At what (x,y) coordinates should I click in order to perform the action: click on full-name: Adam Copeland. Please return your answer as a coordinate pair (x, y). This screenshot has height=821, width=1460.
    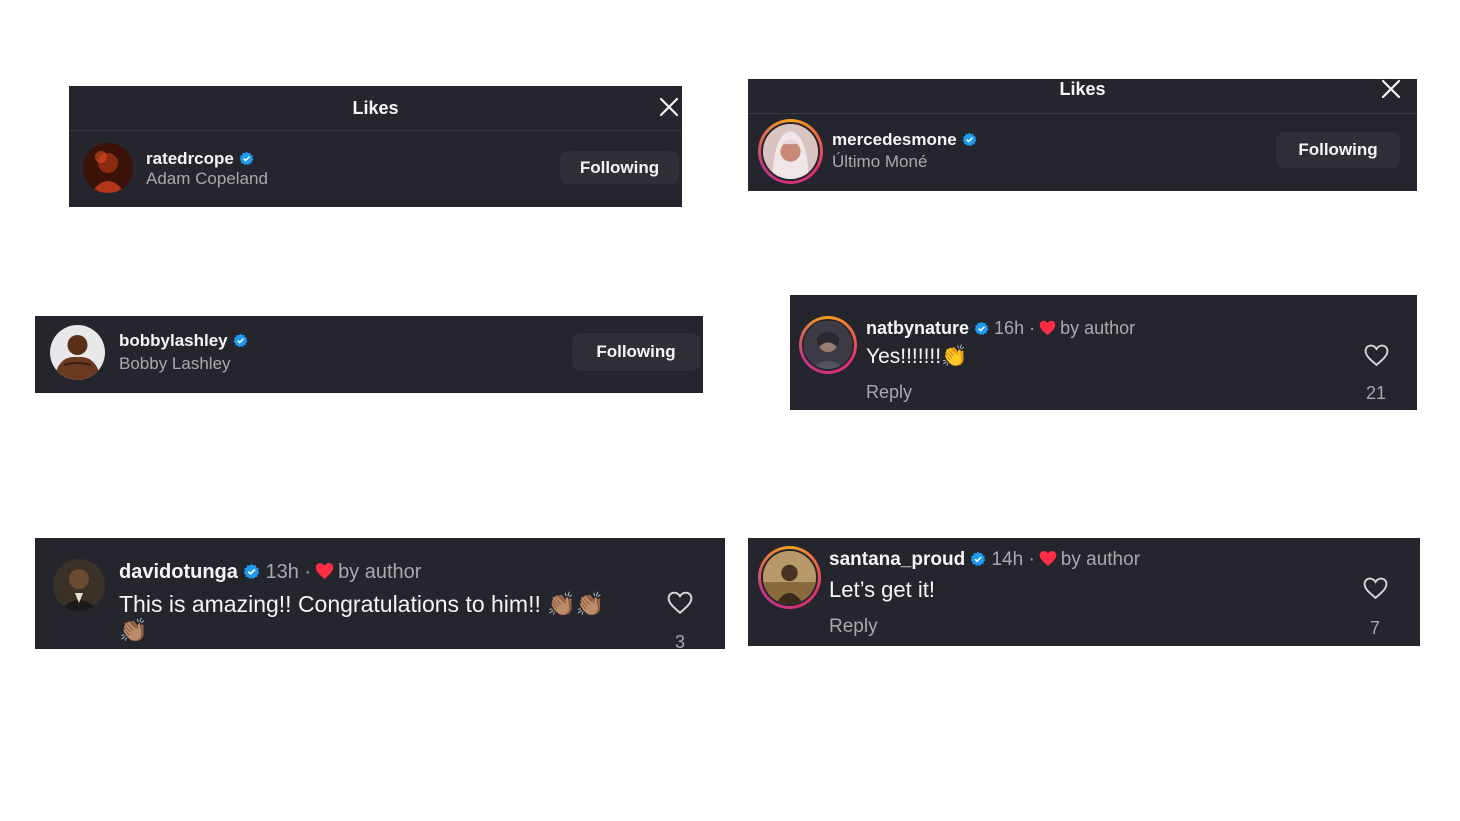
    Looking at the image, I should click on (207, 178).